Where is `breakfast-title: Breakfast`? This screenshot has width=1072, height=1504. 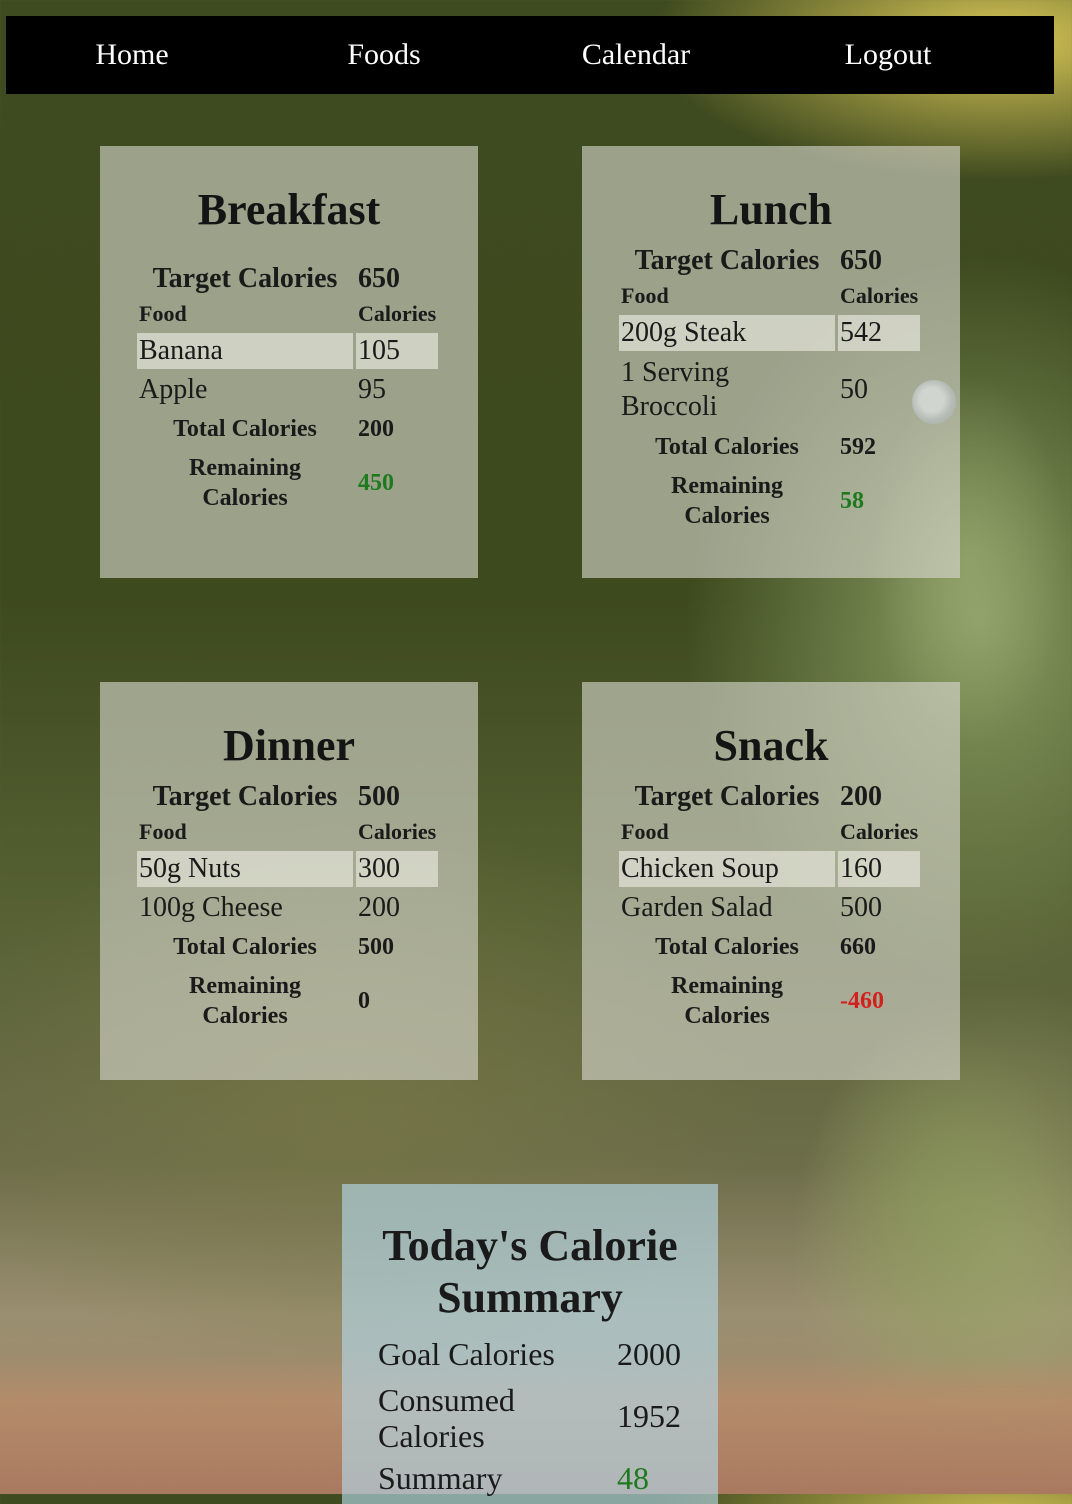 breakfast-title: Breakfast is located at coordinates (289, 209).